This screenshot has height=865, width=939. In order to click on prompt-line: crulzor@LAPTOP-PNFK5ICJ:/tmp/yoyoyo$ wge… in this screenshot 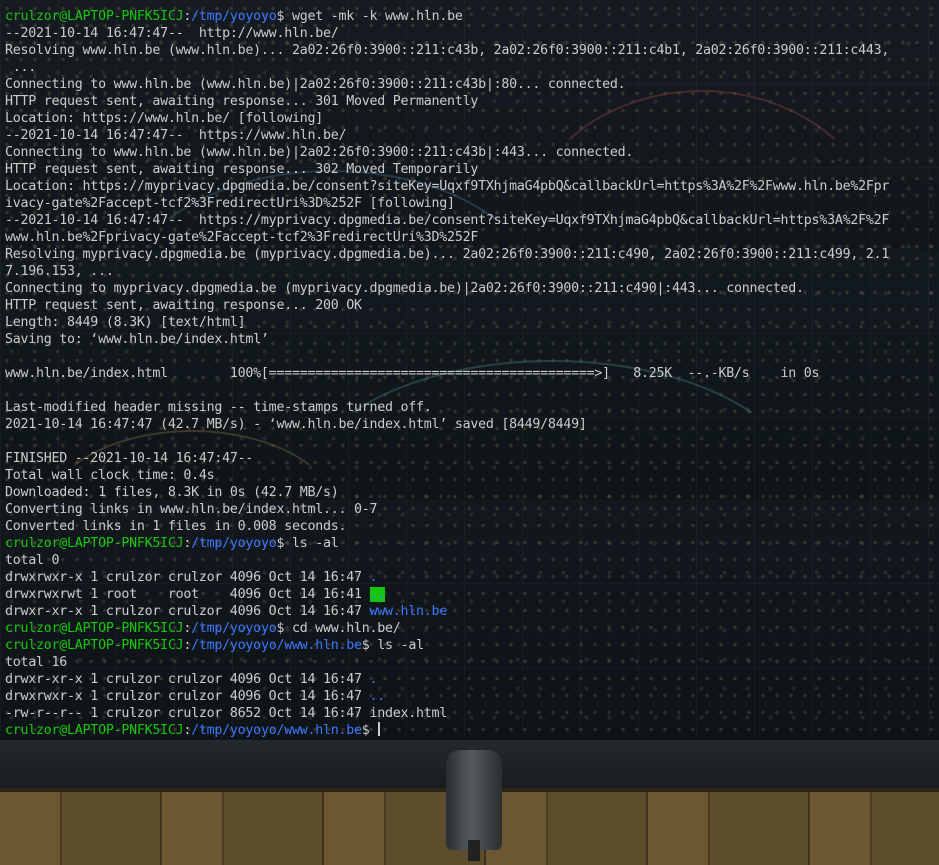, I will do `click(234, 16)`.